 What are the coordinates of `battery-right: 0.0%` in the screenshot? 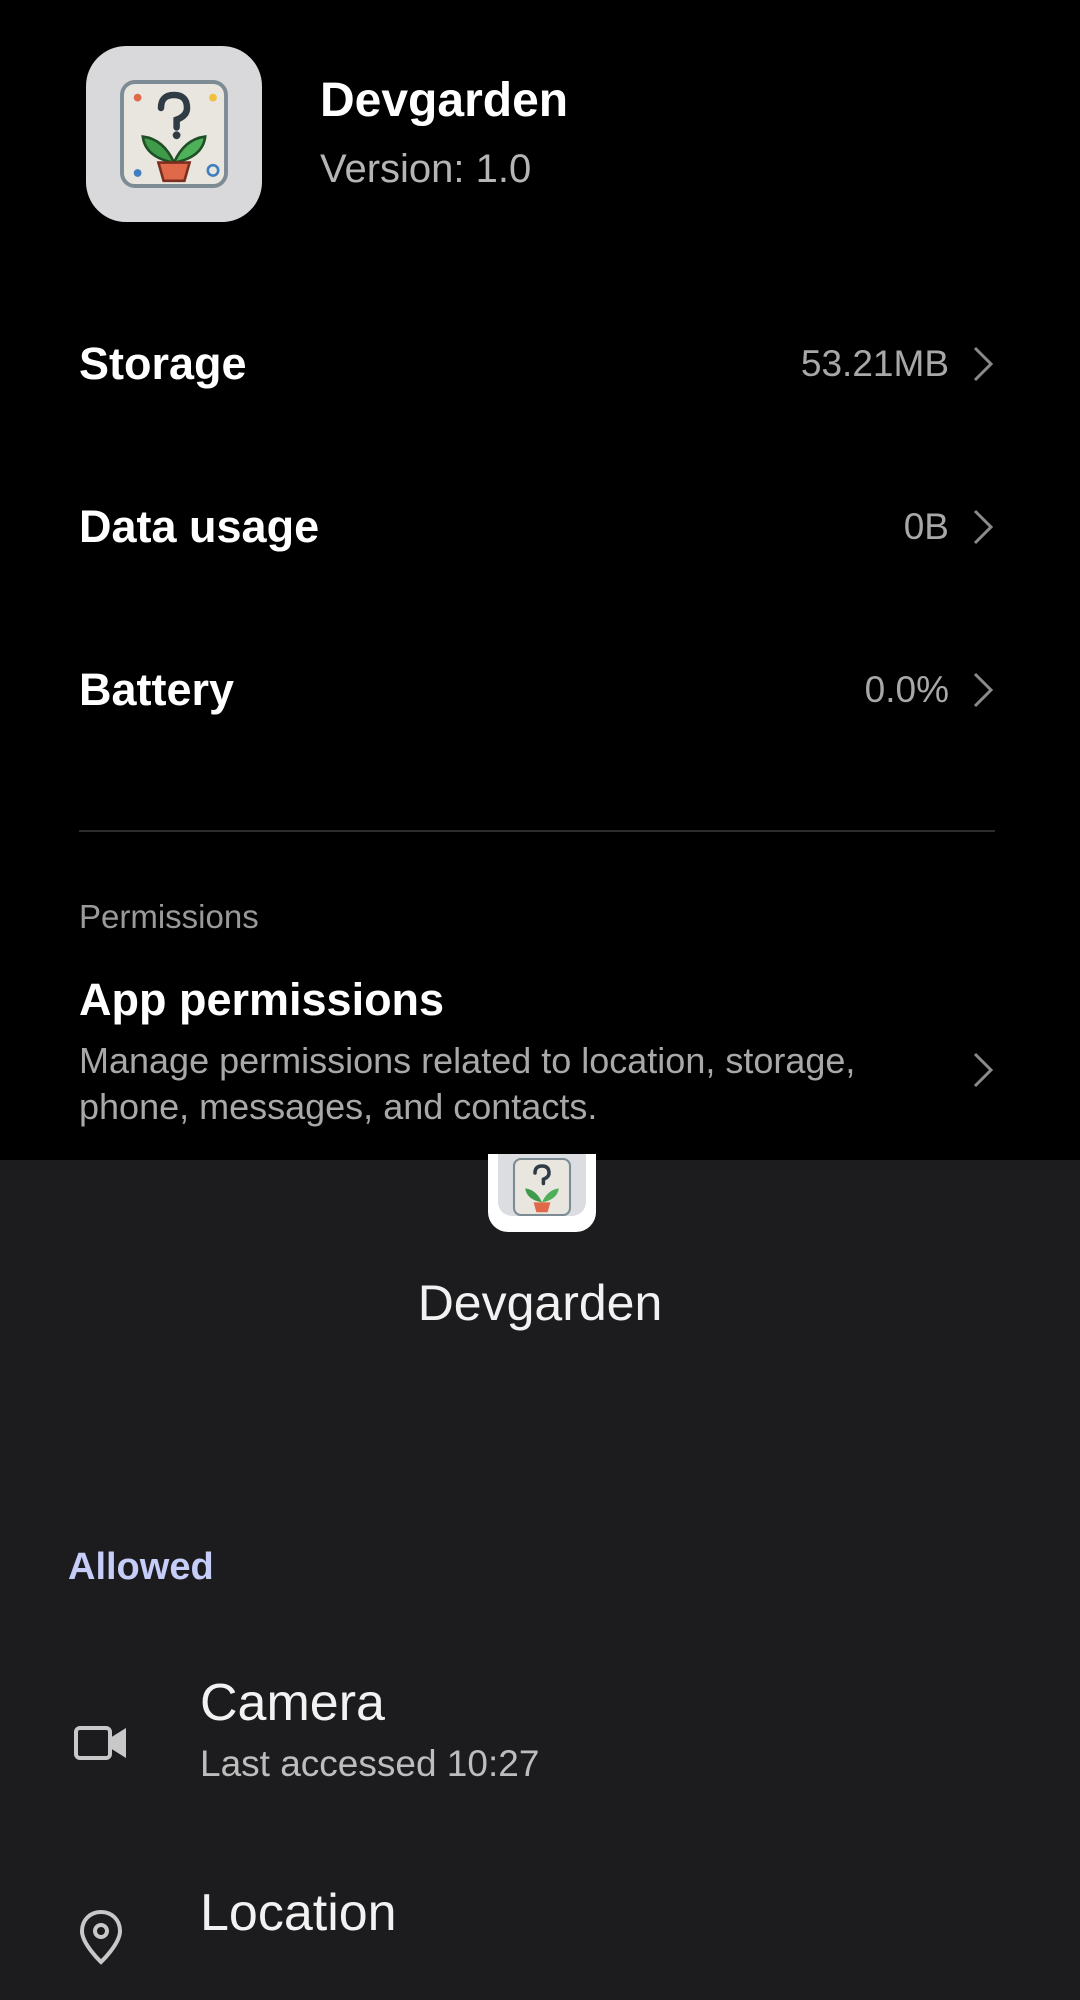 It's located at (930, 690).